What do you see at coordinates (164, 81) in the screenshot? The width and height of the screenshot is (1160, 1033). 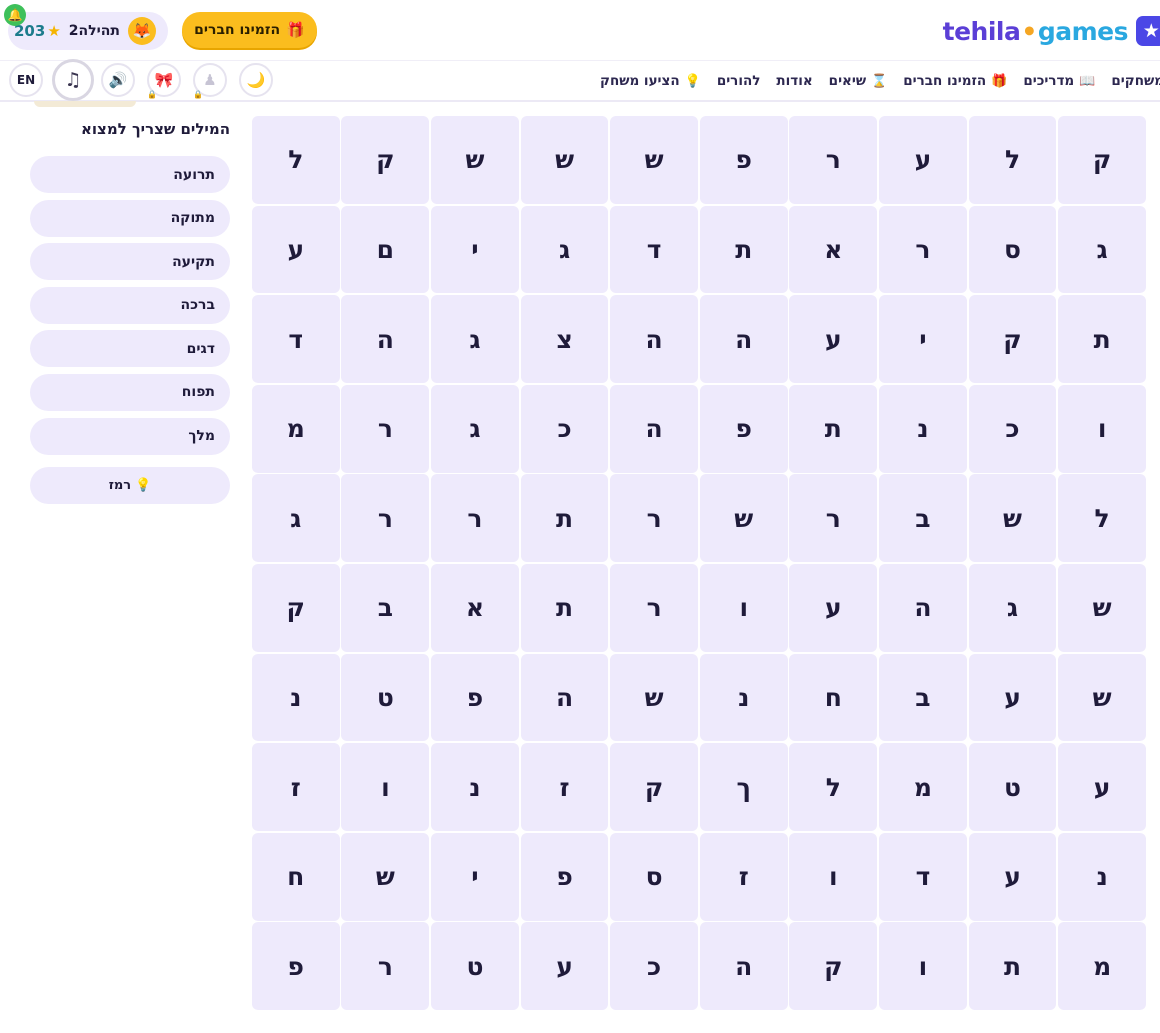 I see `theme-bow-button: 🎀 🔒` at bounding box center [164, 81].